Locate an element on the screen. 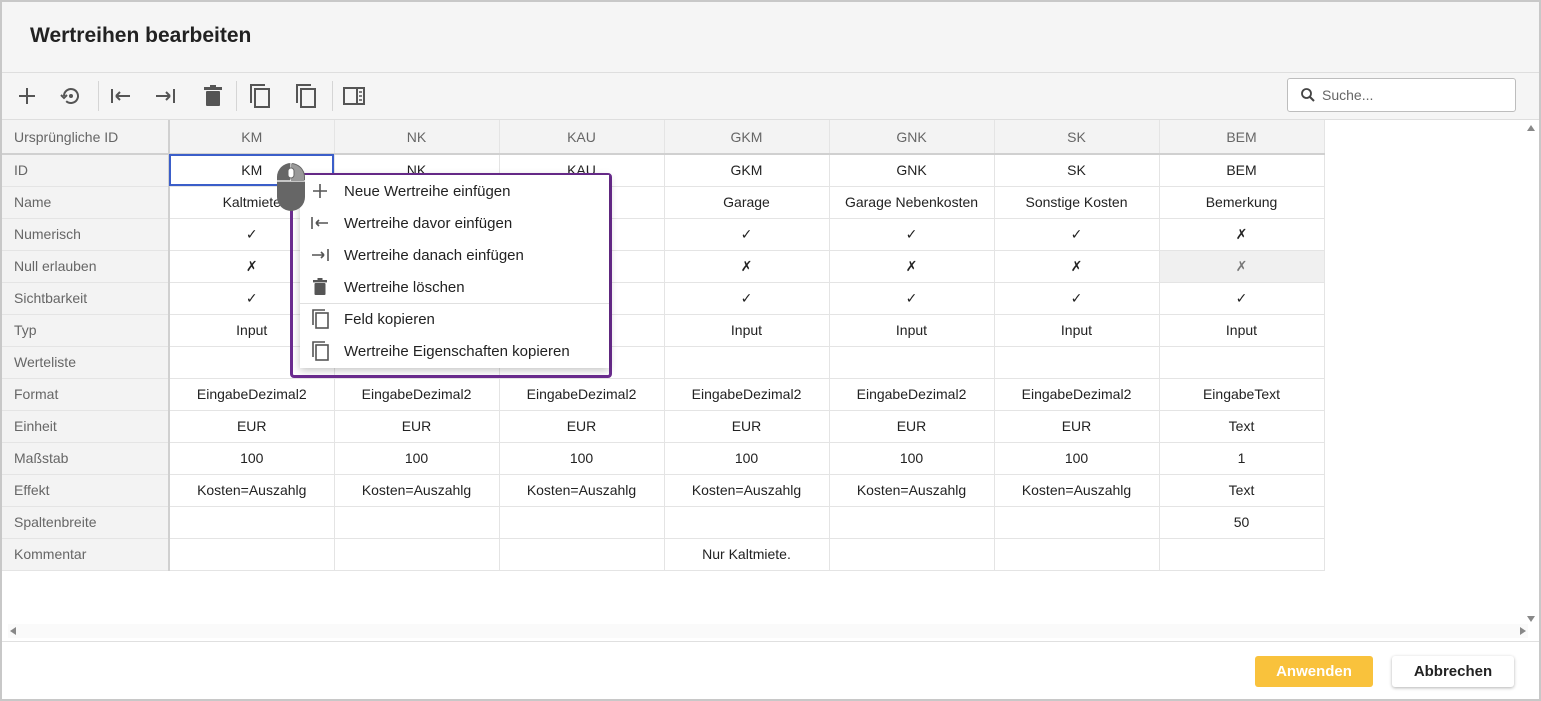 The width and height of the screenshot is (1541, 701). column-header: NK is located at coordinates (417, 137).